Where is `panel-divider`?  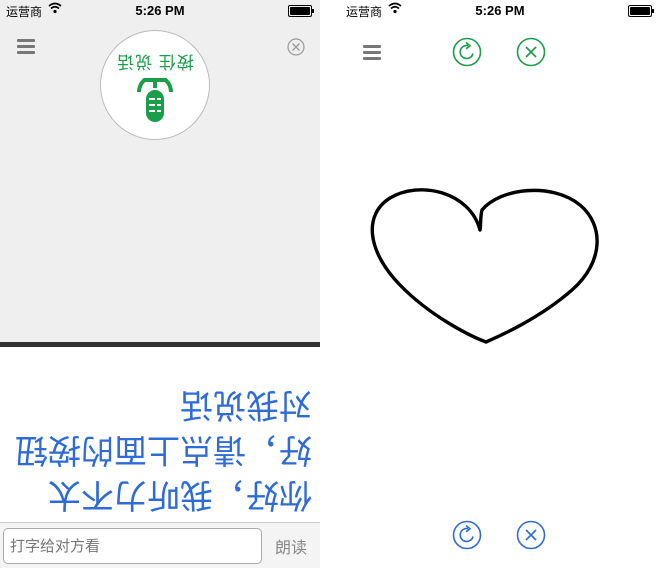 panel-divider is located at coordinates (160, 344).